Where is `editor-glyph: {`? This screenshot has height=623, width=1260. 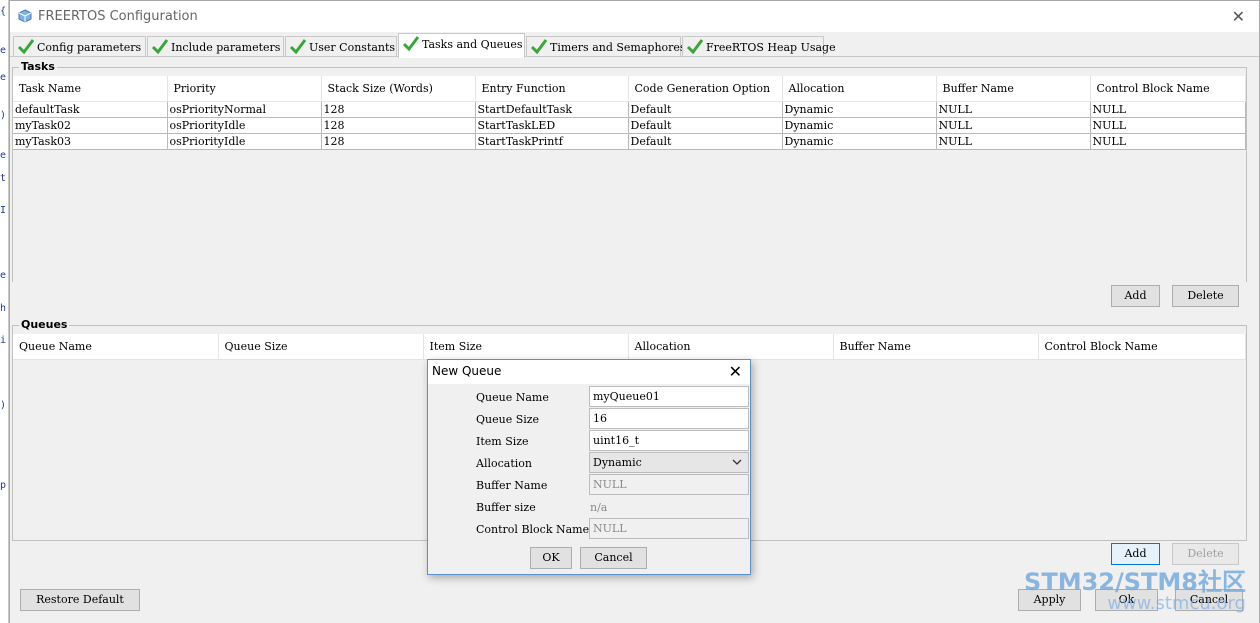
editor-glyph: { is located at coordinates (3, 11).